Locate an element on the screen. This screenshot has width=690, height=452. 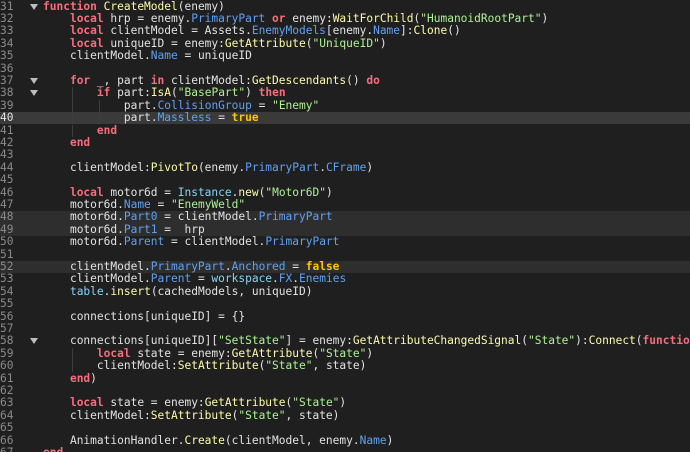
code-token: GetAttribute is located at coordinates (245, 403).